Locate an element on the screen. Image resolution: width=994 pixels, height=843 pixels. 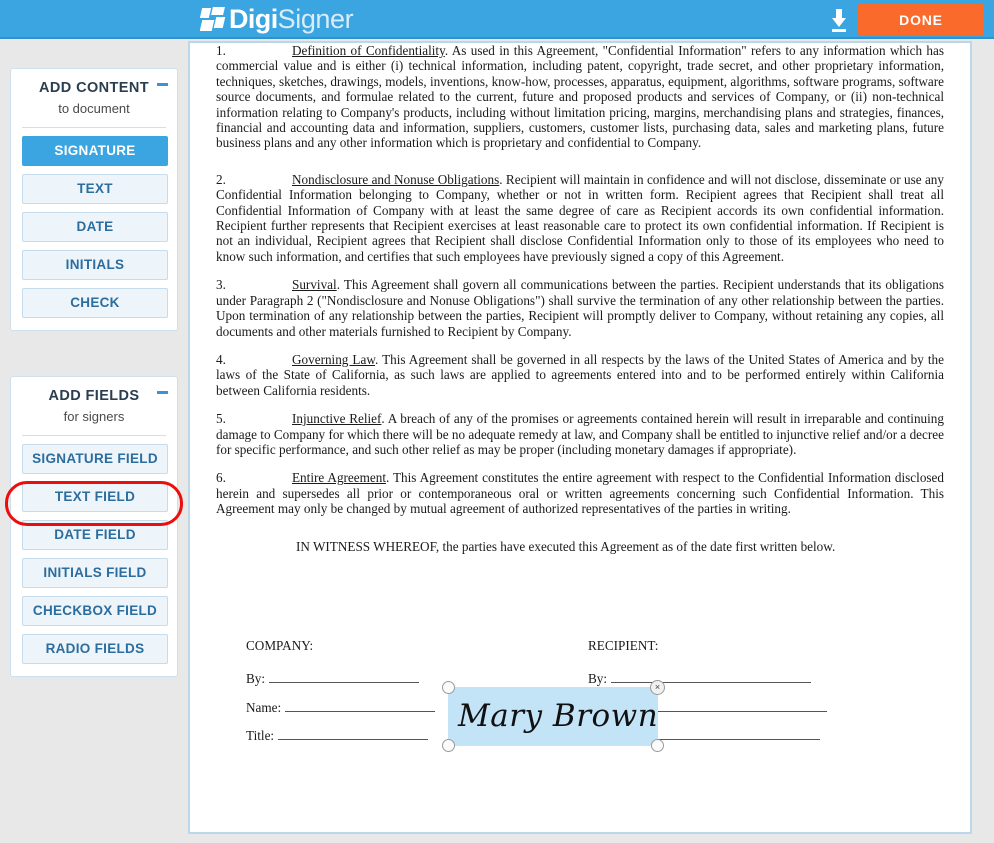
company-name-label: Name: is located at coordinates (264, 707).